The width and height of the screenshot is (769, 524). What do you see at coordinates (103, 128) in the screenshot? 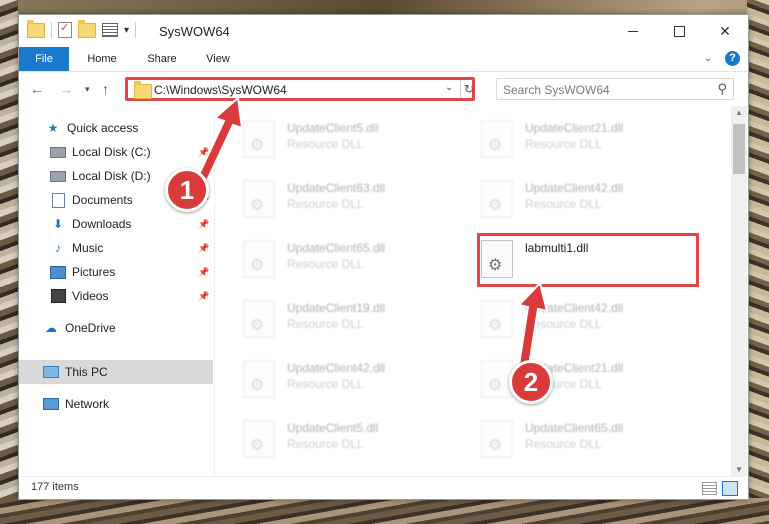
I see `sidebar-item-label: Quick access` at bounding box center [103, 128].